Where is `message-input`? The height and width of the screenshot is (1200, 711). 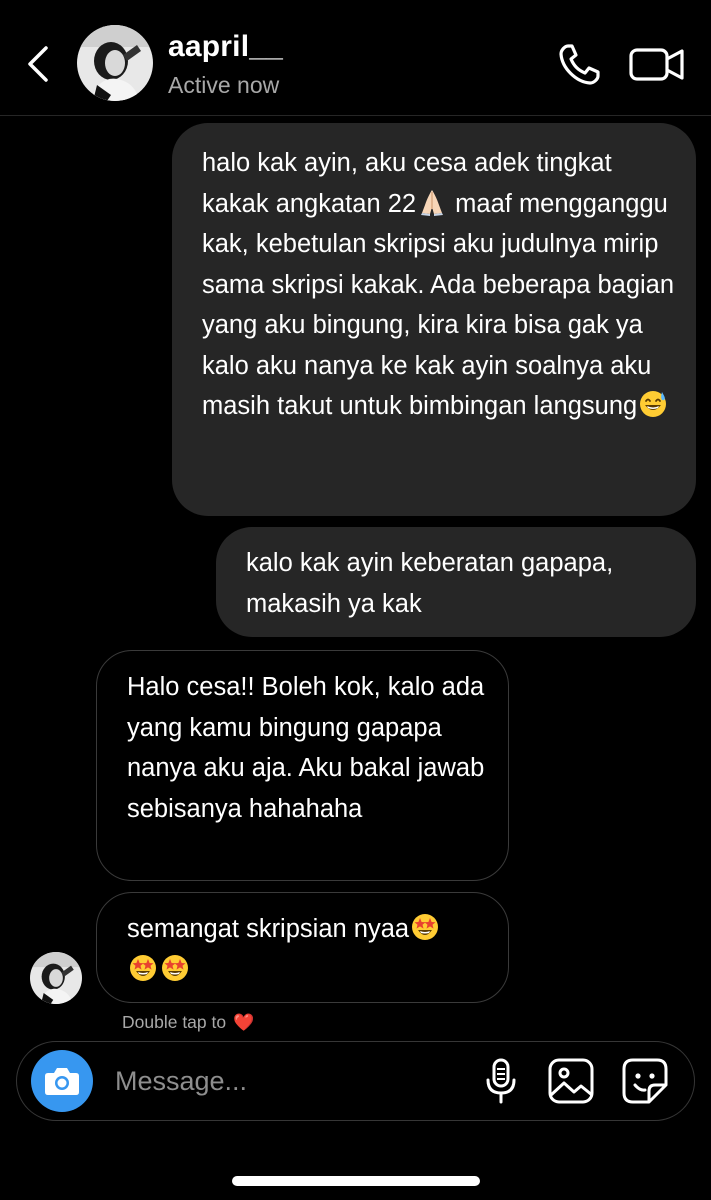 message-input is located at coordinates (290, 1081).